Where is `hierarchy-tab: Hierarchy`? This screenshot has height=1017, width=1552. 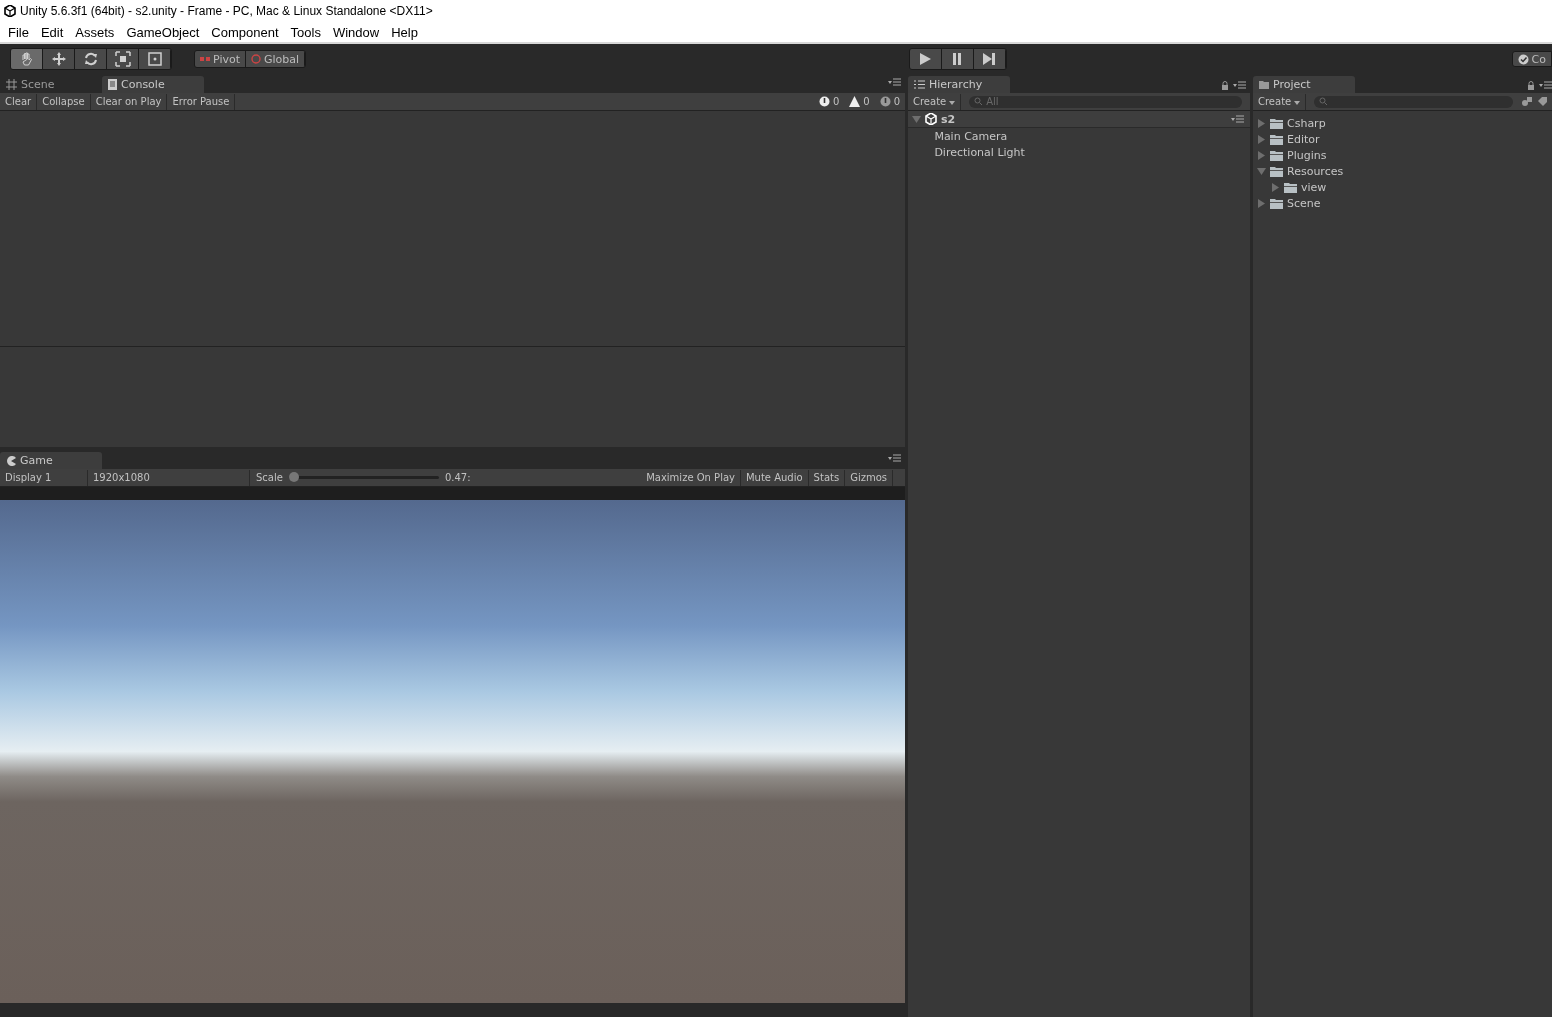
hierarchy-tab: Hierarchy is located at coordinates (959, 84).